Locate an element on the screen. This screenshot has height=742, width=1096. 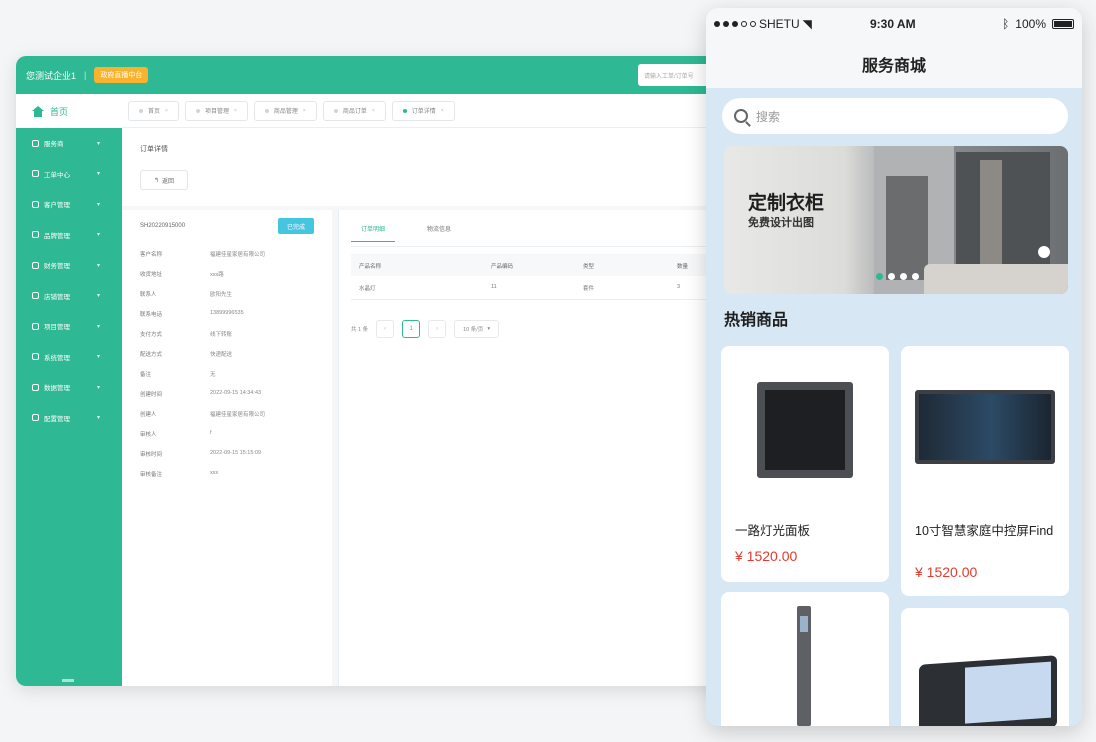
column-header: 产品编码 is located at coordinates (502, 267).